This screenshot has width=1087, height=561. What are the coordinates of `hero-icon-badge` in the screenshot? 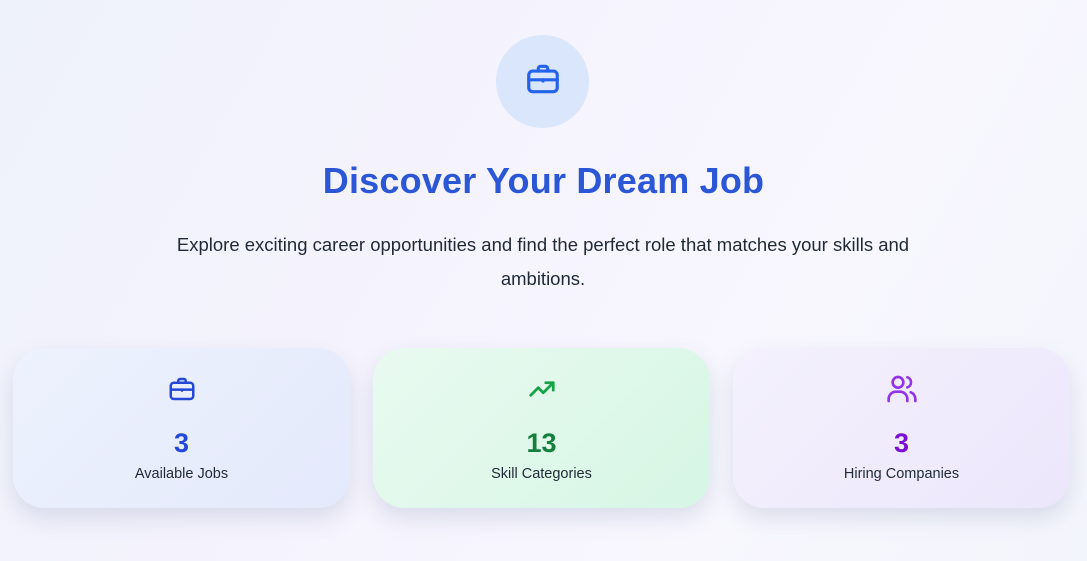 It's located at (542, 81).